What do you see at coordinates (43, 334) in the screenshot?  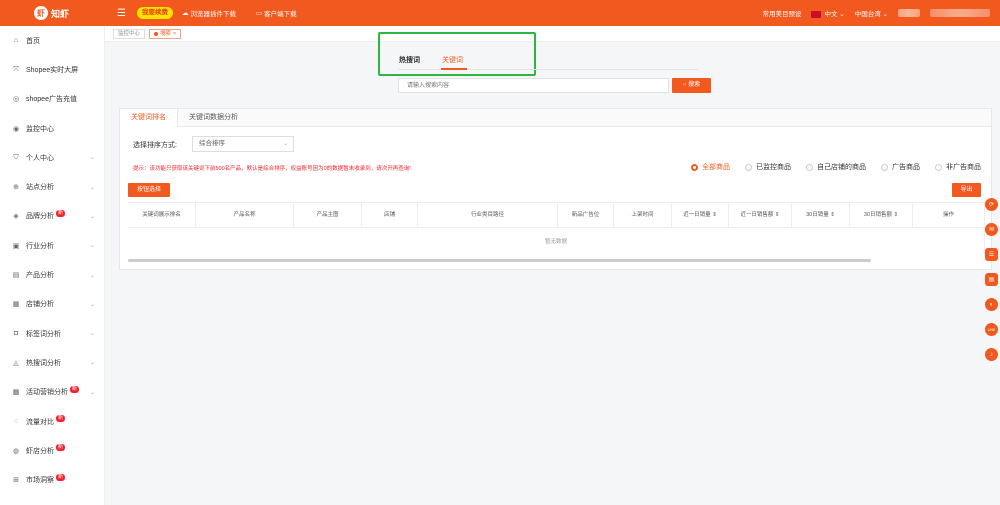 I see `sidebar-item-label: 标签词分析` at bounding box center [43, 334].